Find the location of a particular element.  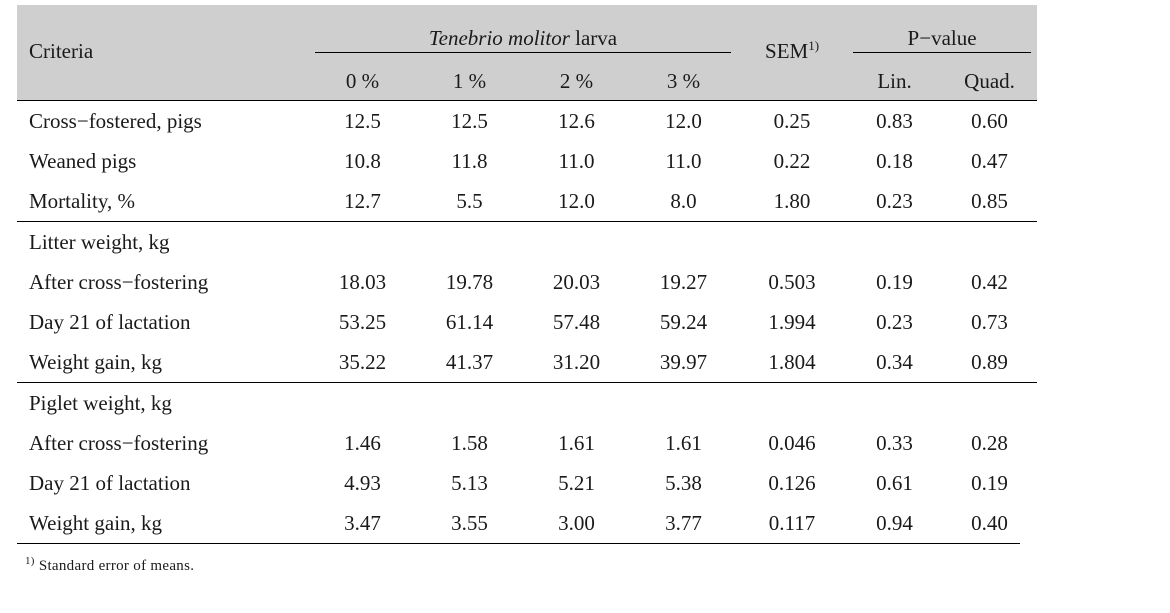

cell-dose-1: 3.55 is located at coordinates (469, 522).